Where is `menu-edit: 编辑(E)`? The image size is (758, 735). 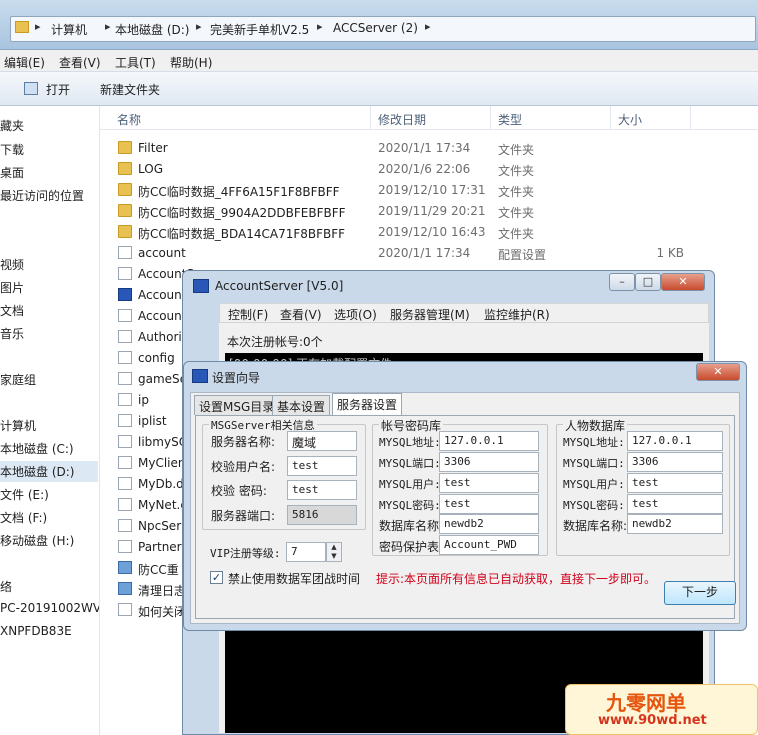 menu-edit: 编辑(E) is located at coordinates (24, 62).